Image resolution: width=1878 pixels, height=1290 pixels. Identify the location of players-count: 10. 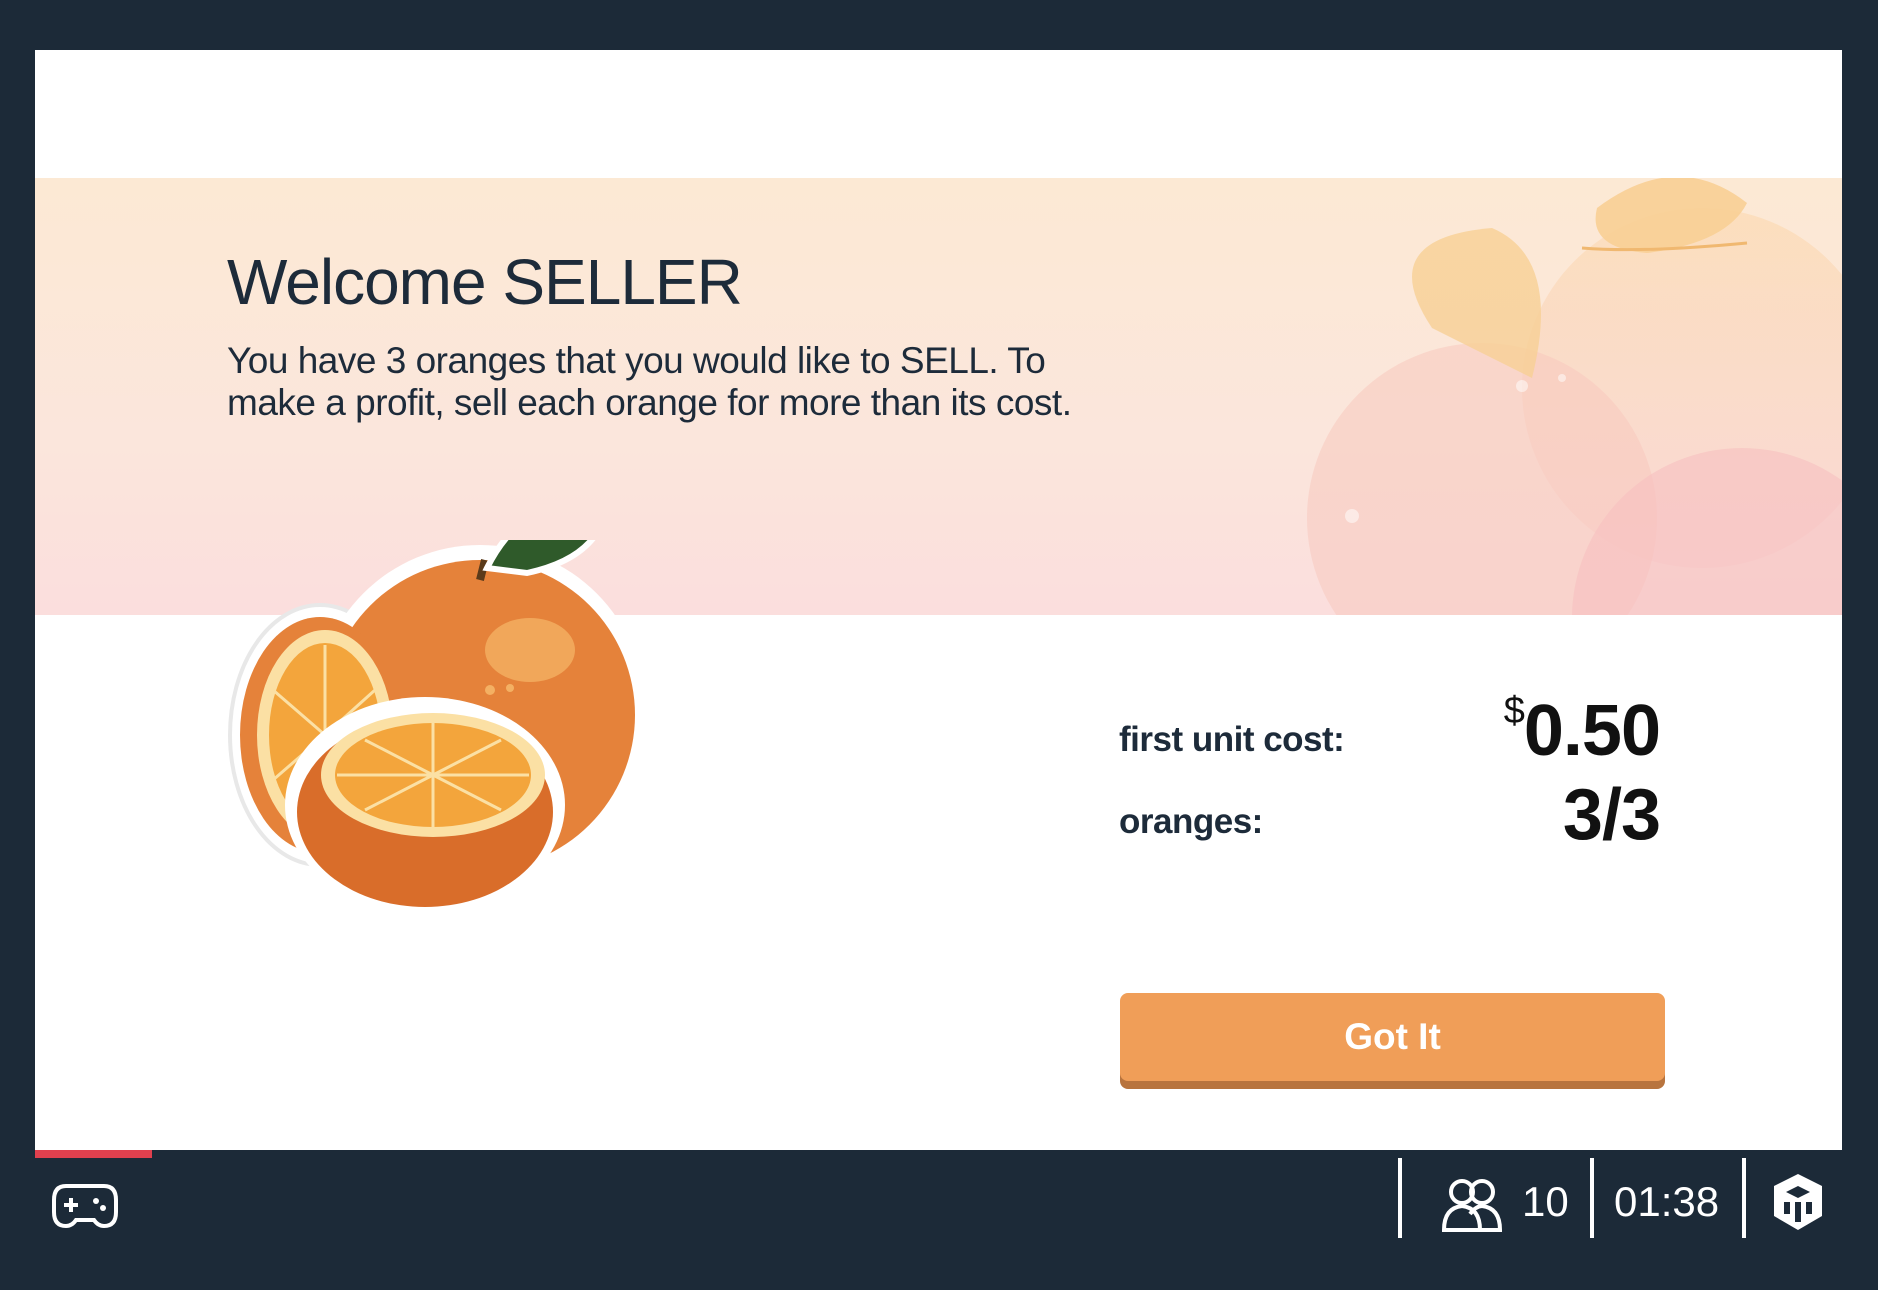
(1545, 1201).